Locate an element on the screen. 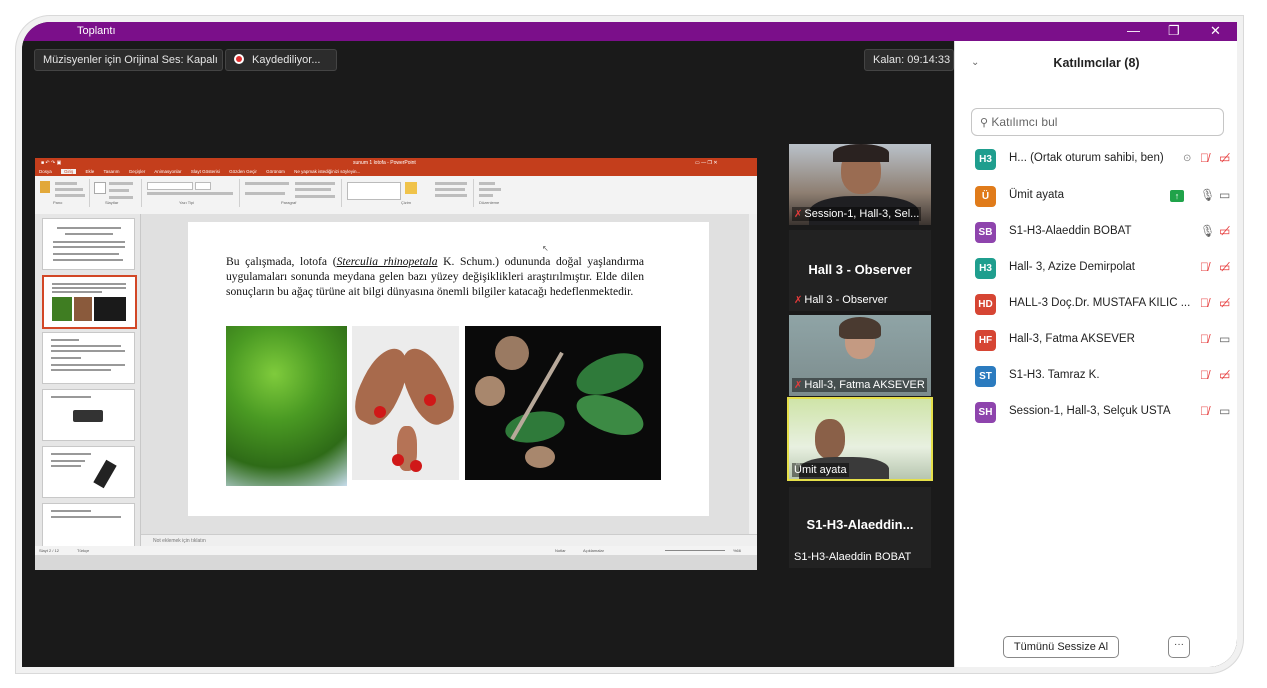 The height and width of the screenshot is (688, 1267). ppt-tab: Ekle is located at coordinates (90, 171).